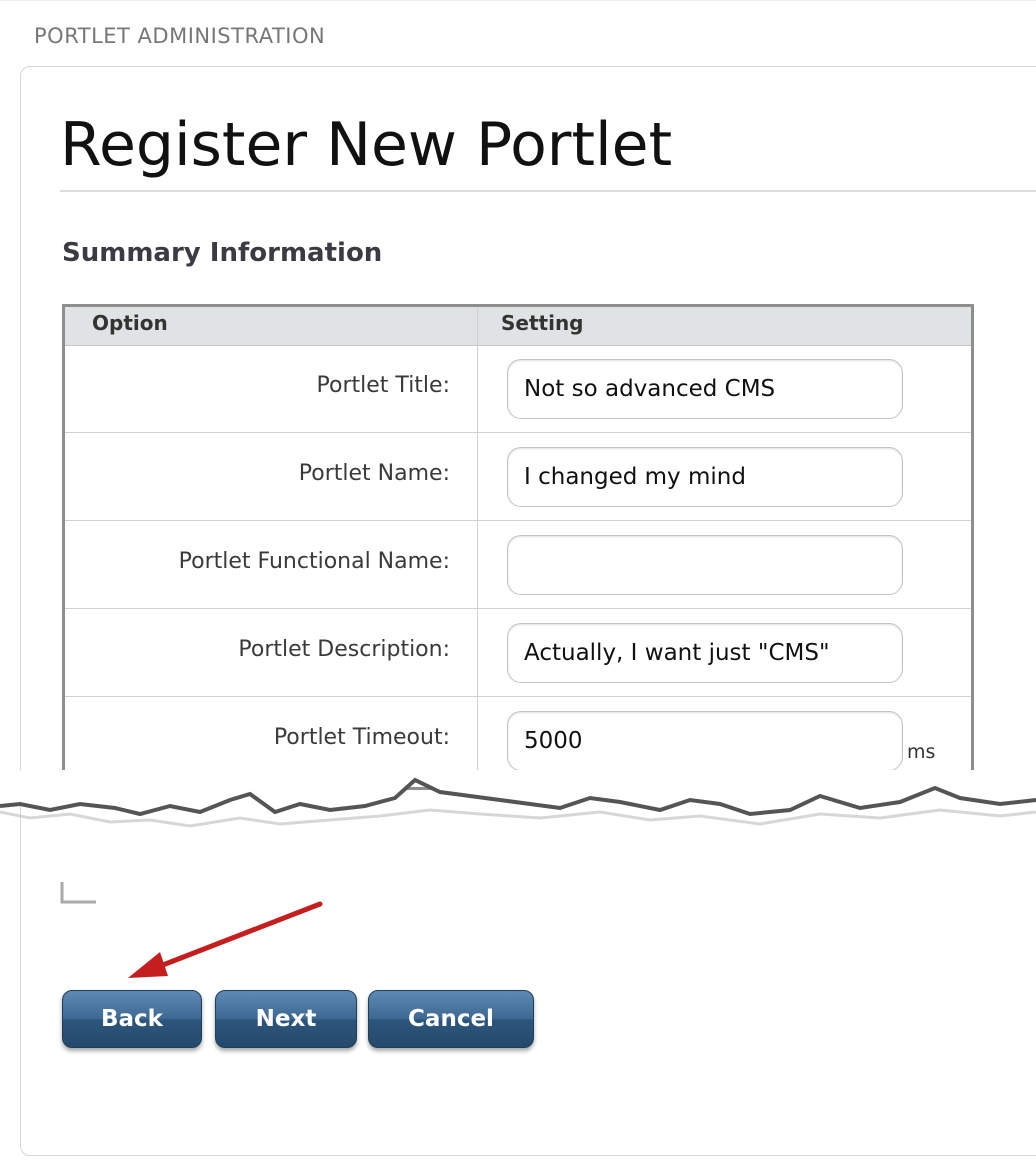 The height and width of the screenshot is (1172, 1036). Describe the element at coordinates (374, 473) in the screenshot. I see `portlet-name-label: Portlet Name:` at that location.